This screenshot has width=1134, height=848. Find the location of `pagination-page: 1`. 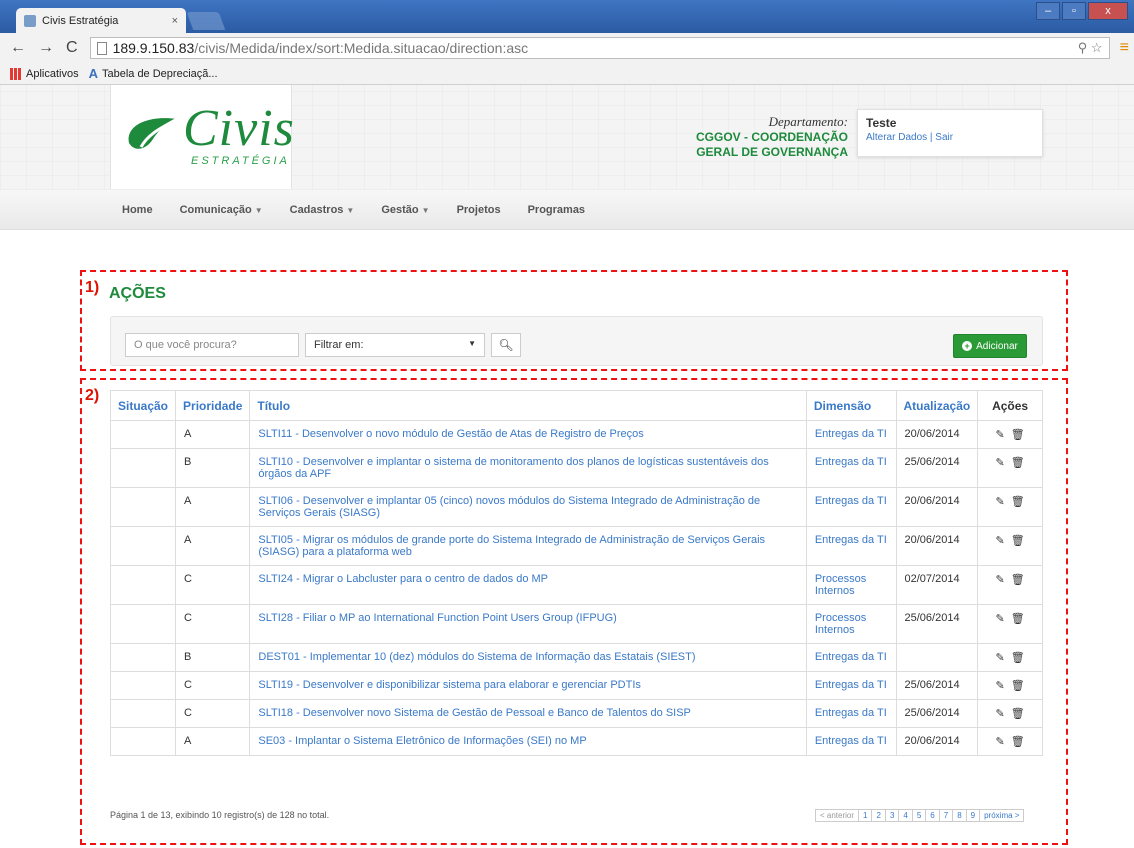

pagination-page: 1 is located at coordinates (865, 815).